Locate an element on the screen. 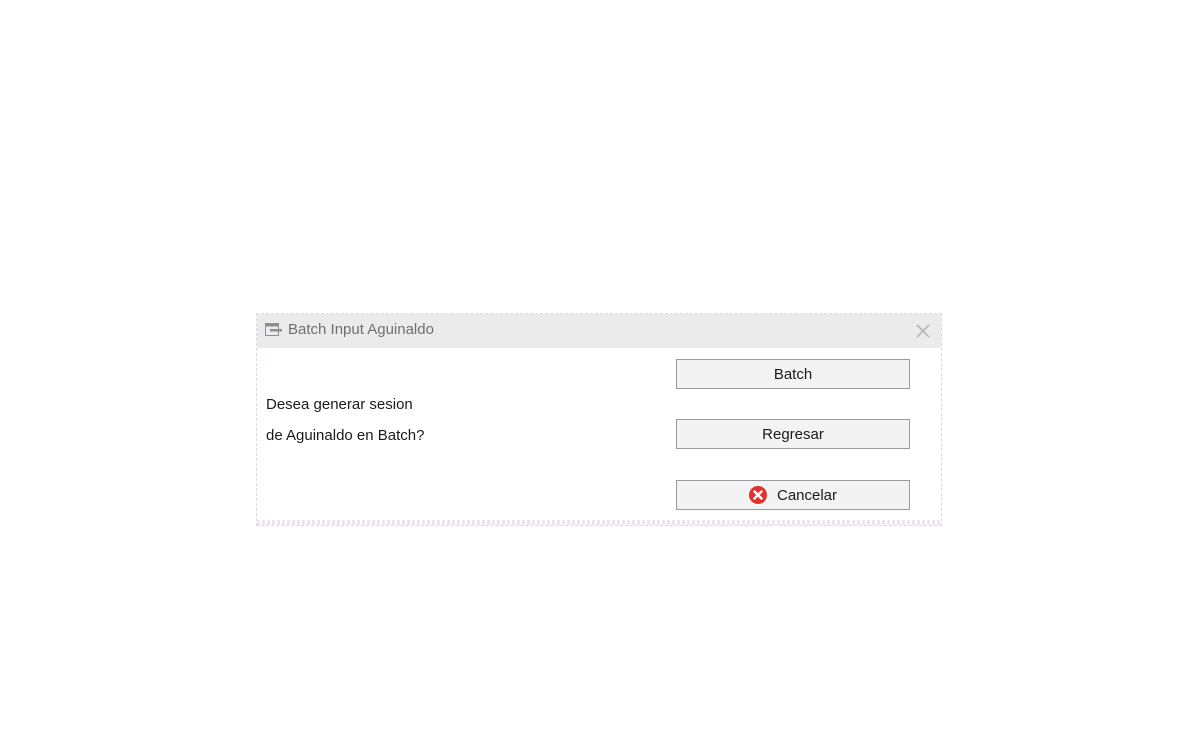 This screenshot has width=1200, height=750. regresar-button: Regresar is located at coordinates (793, 434).